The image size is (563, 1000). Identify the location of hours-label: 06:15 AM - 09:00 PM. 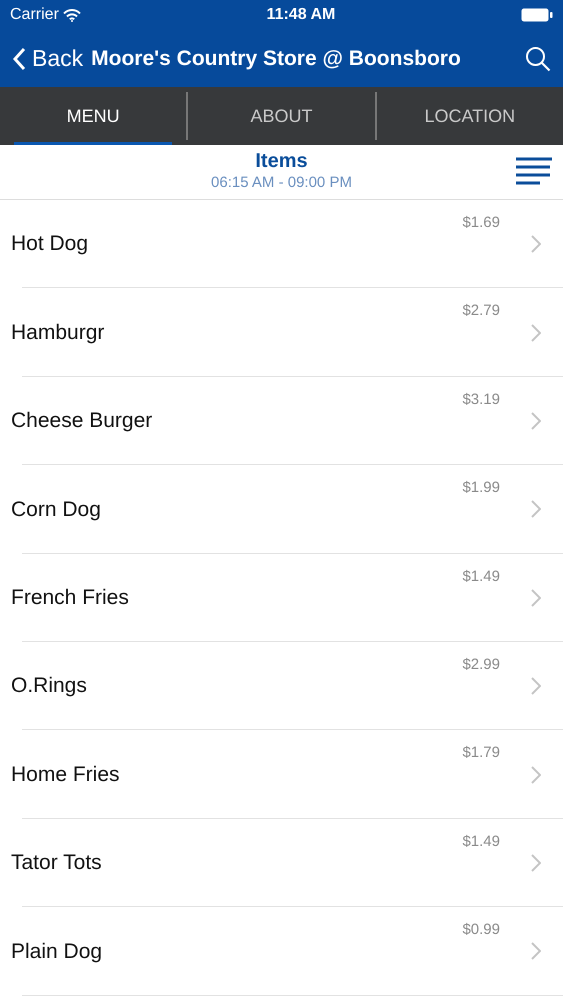
(281, 182).